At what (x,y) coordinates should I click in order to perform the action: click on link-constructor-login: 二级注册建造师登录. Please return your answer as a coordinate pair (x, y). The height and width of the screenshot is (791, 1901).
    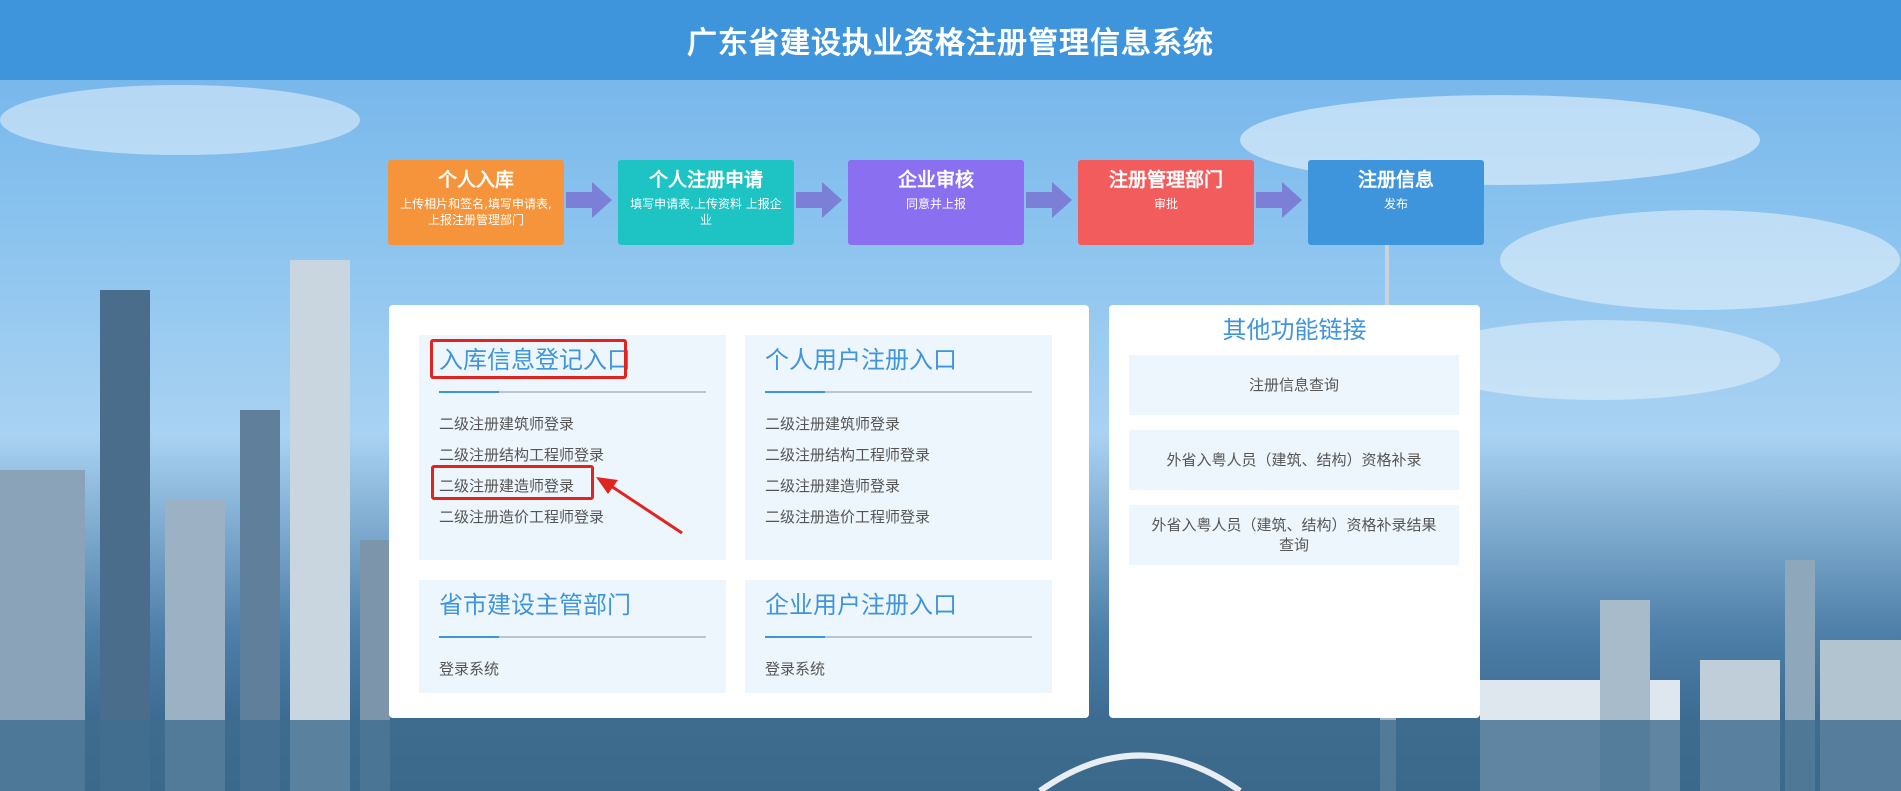
    Looking at the image, I should click on (898, 486).